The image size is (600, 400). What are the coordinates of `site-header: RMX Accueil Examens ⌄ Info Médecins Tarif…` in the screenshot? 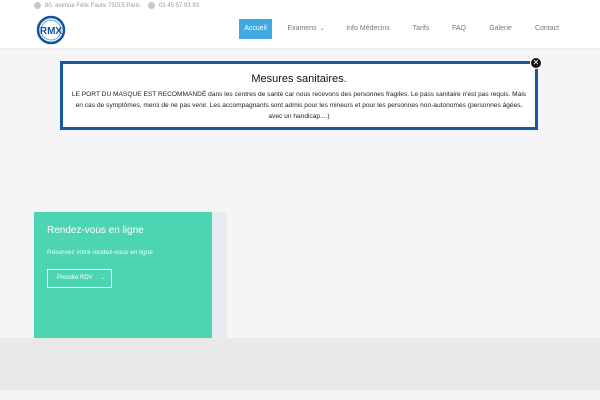 It's located at (300, 30).